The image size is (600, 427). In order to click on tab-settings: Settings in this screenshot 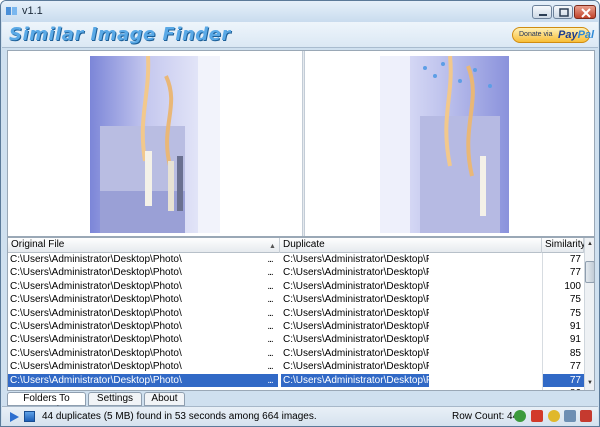, I will do `click(115, 399)`.